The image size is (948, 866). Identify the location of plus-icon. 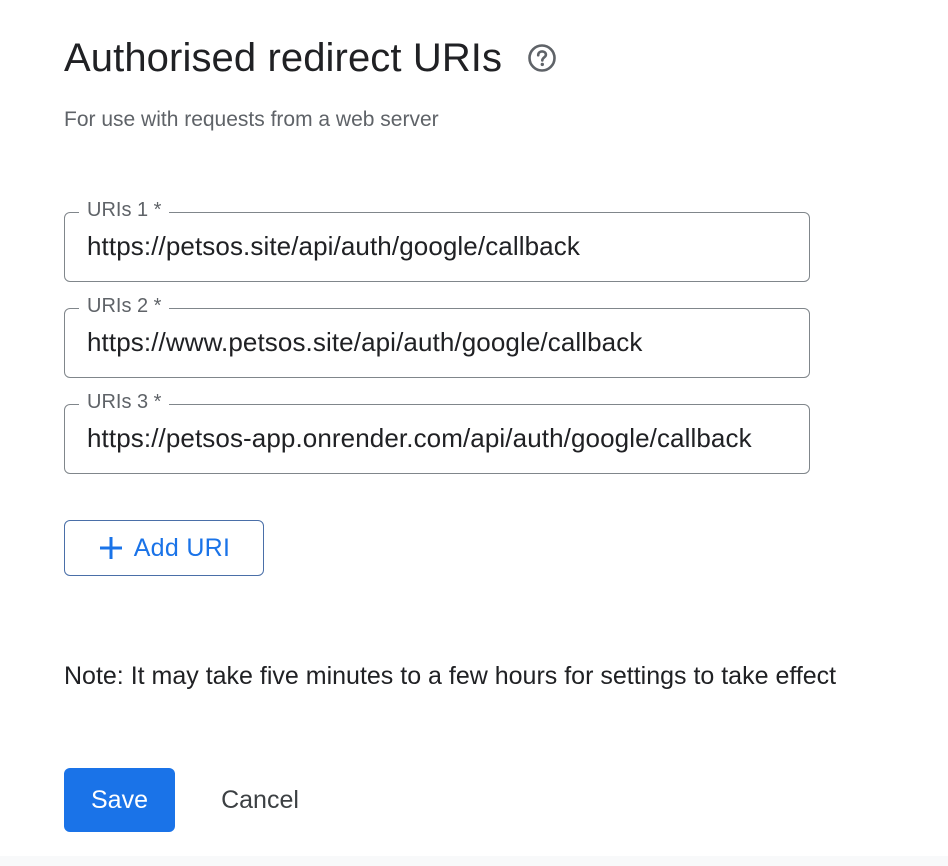
(111, 548).